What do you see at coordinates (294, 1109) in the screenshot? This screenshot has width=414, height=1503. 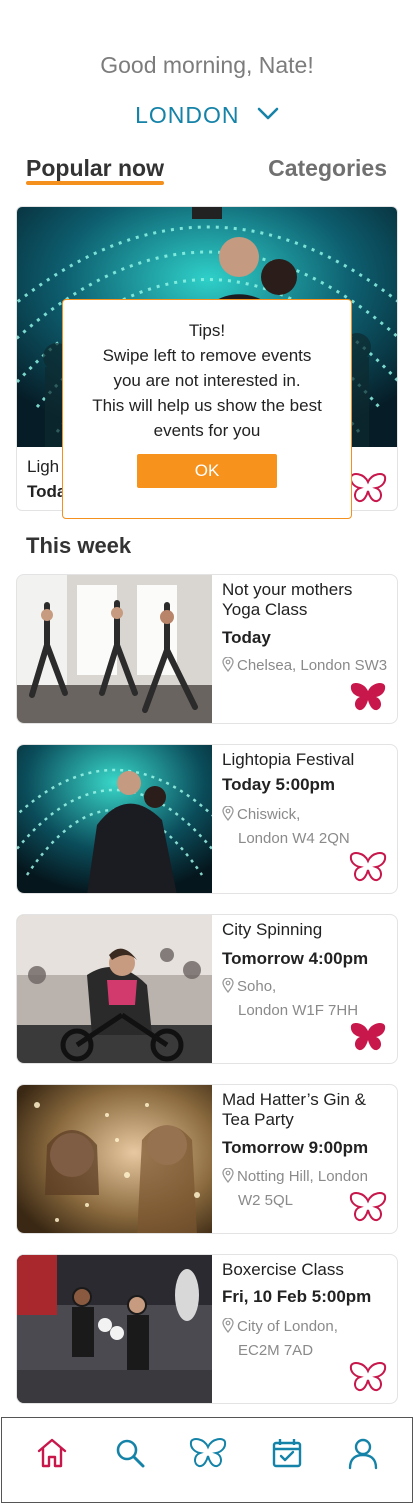 I see `event-title: Mad Hatter’s Gin & Tea Party` at bounding box center [294, 1109].